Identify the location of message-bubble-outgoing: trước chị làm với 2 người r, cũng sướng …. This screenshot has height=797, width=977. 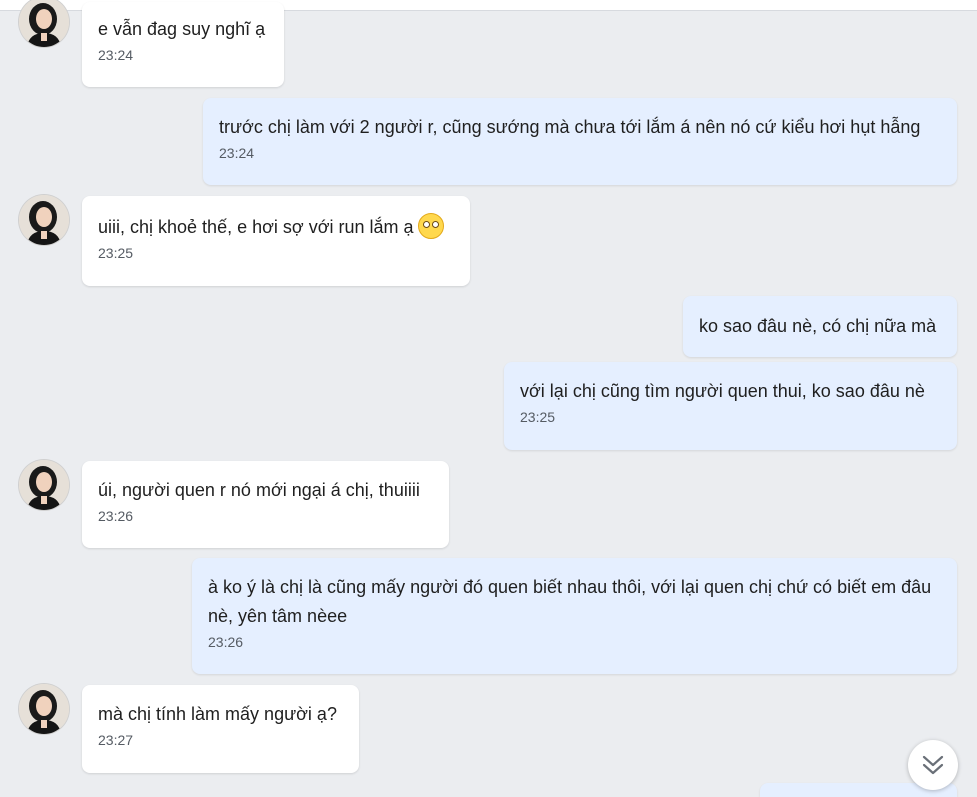
(580, 141).